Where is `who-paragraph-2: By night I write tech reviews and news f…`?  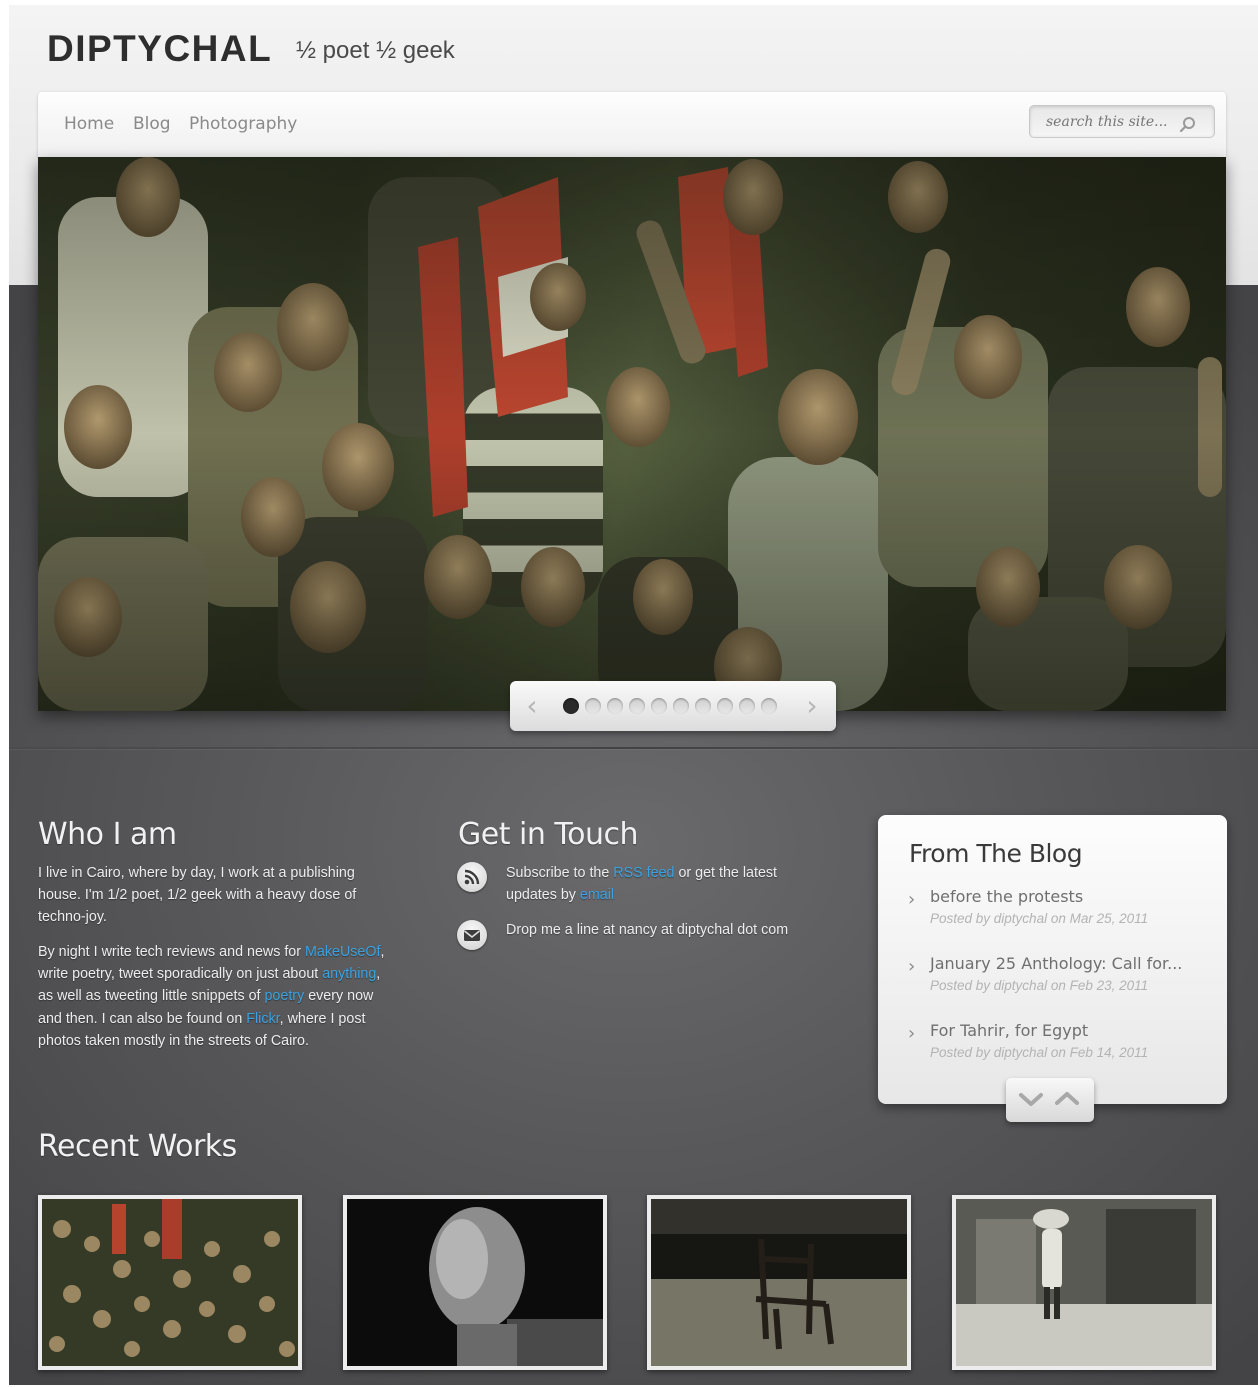 who-paragraph-2: By night I write tech reviews and news f… is located at coordinates (213, 996).